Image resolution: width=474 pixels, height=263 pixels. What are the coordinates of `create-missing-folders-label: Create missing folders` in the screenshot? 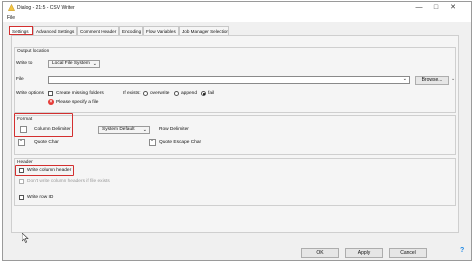 It's located at (80, 93).